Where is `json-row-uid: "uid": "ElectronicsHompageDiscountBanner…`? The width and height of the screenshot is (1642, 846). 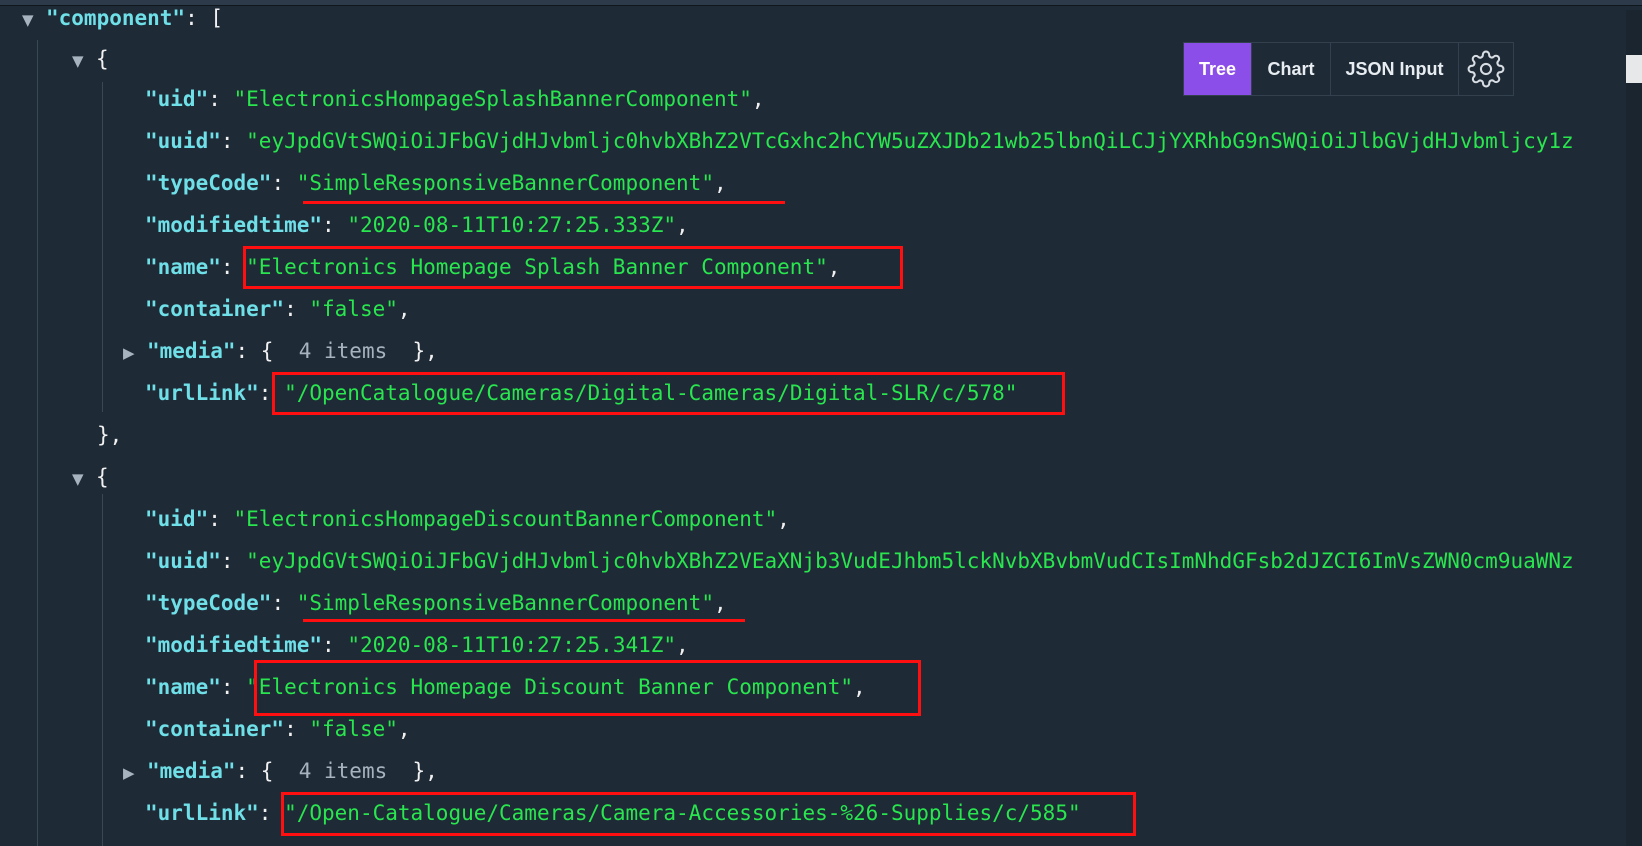
json-row-uid: "uid": "ElectronicsHompageDiscountBanner… is located at coordinates (467, 519).